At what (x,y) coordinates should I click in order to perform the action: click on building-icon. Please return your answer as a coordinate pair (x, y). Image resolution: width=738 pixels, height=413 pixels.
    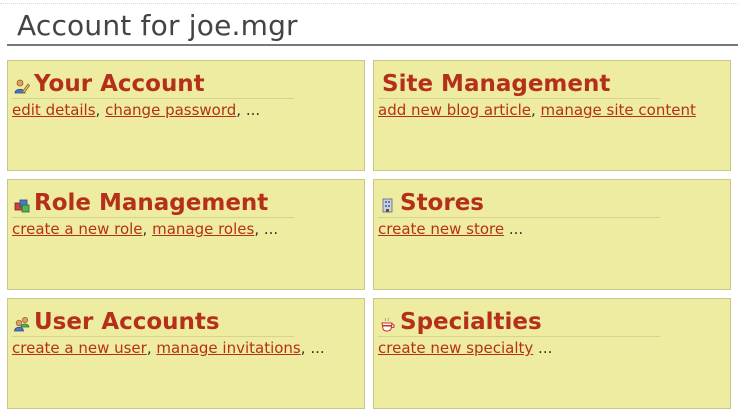
    Looking at the image, I should click on (388, 205).